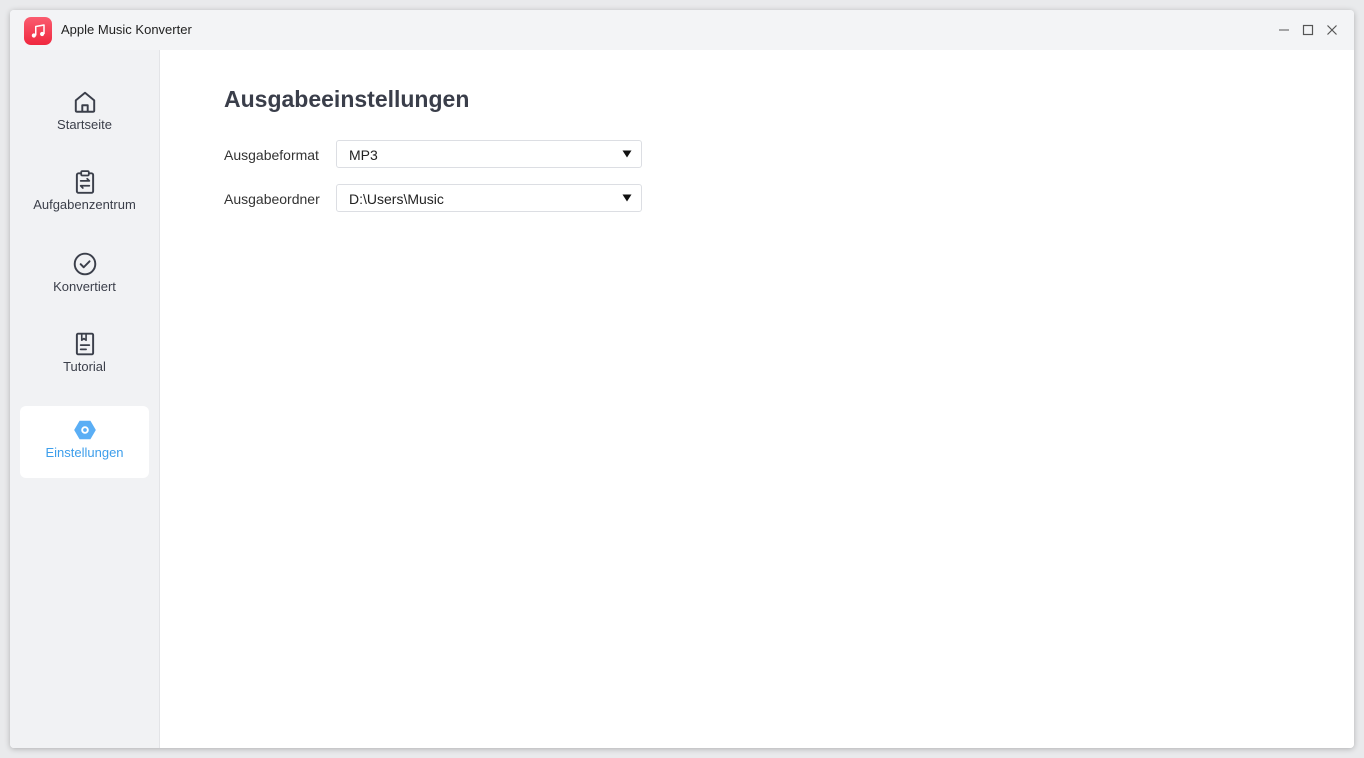 The height and width of the screenshot is (758, 1364). I want to click on sidebar-item-aufgabenzentrum: Aufgabenzentrum, so click(84, 194).